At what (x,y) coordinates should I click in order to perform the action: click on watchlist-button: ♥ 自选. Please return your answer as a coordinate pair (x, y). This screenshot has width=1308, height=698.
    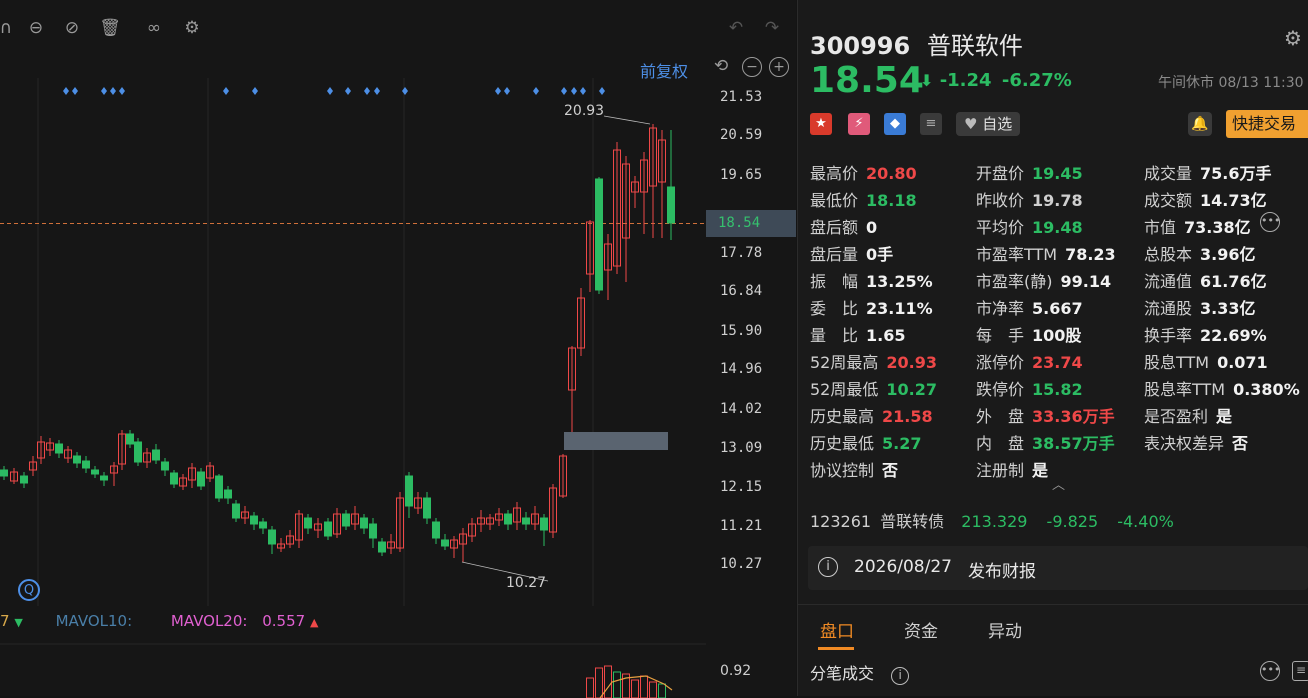
    Looking at the image, I should click on (988, 124).